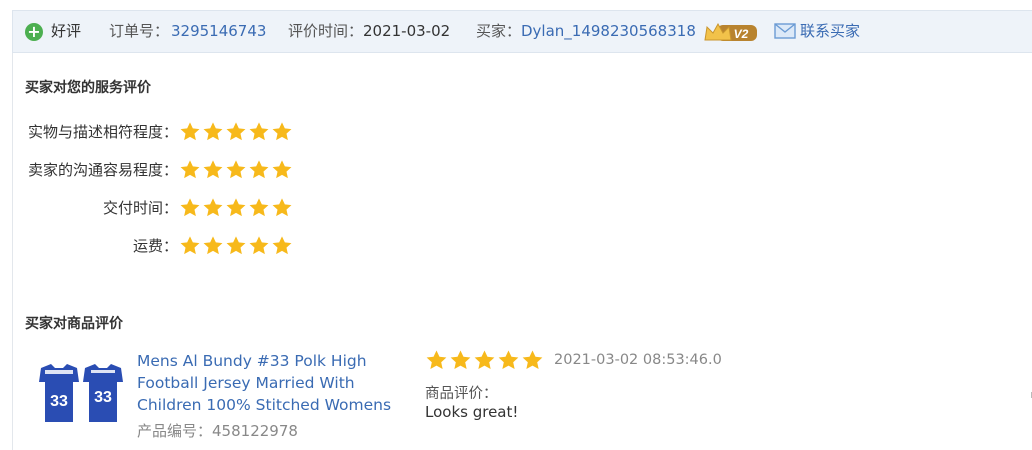 The width and height of the screenshot is (1032, 450). Describe the element at coordinates (326, 31) in the screenshot. I see `review-time-label: 评价时间：` at that location.